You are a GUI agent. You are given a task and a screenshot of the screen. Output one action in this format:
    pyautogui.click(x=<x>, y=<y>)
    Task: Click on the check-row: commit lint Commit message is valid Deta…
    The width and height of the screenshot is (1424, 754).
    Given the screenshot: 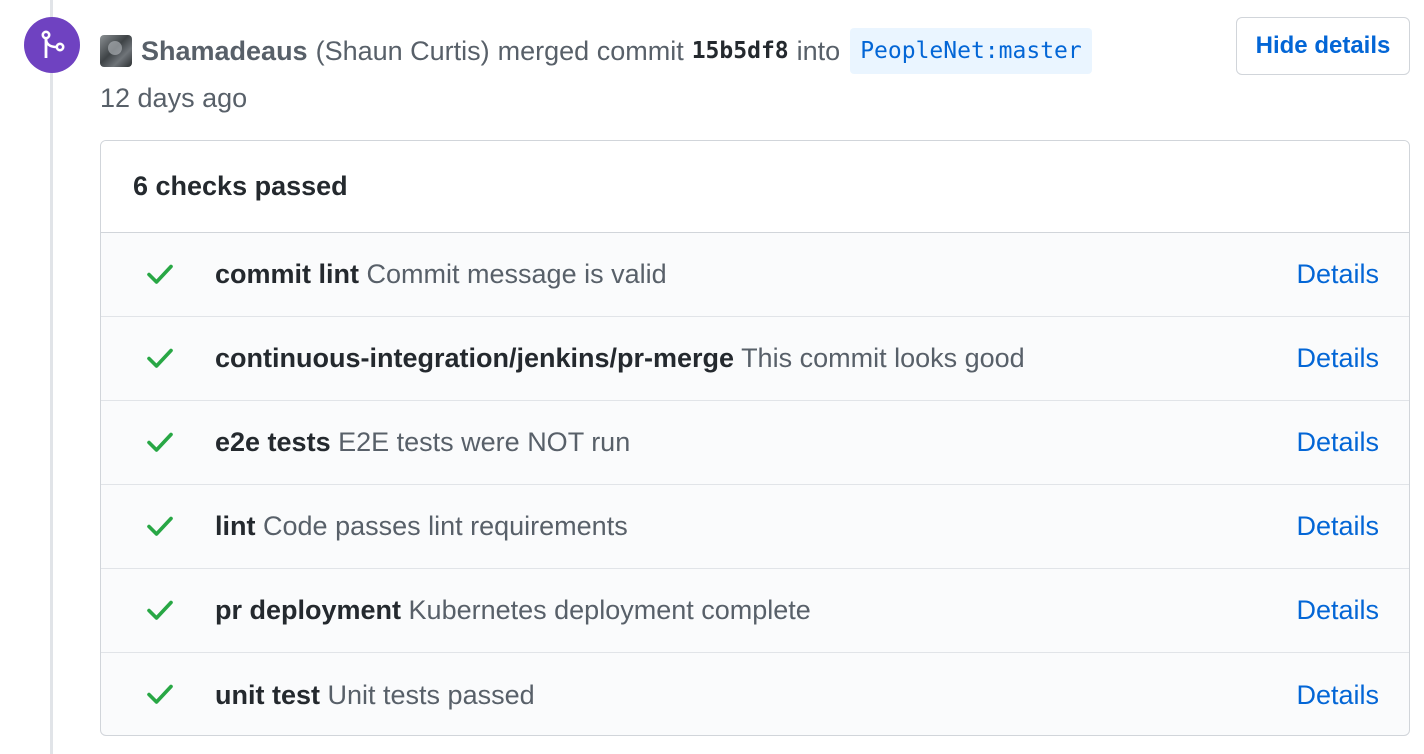 What is the action you would take?
    pyautogui.click(x=755, y=275)
    